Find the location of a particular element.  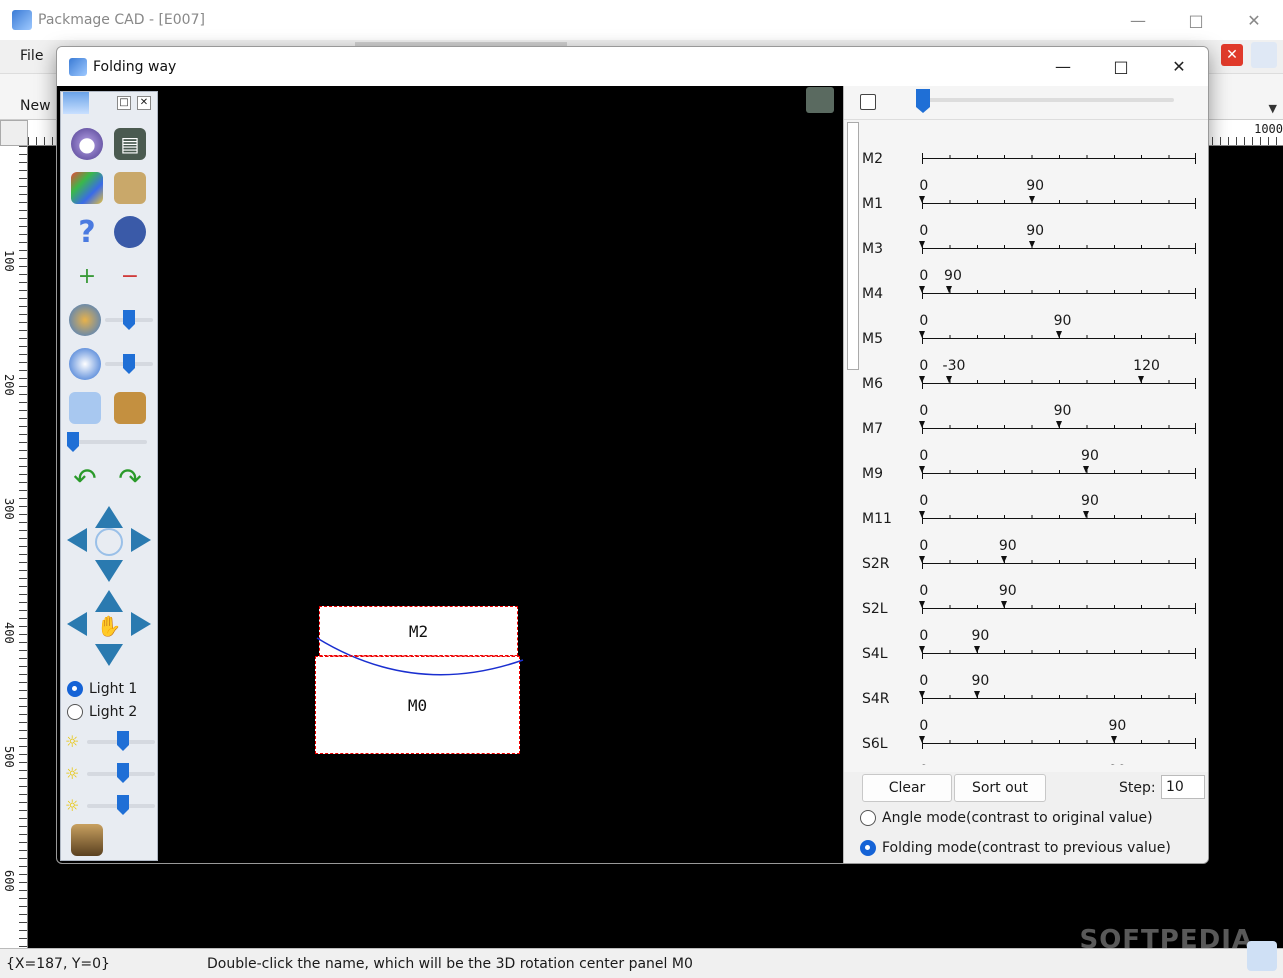

user-avatar-icon is located at coordinates (1264, 55).